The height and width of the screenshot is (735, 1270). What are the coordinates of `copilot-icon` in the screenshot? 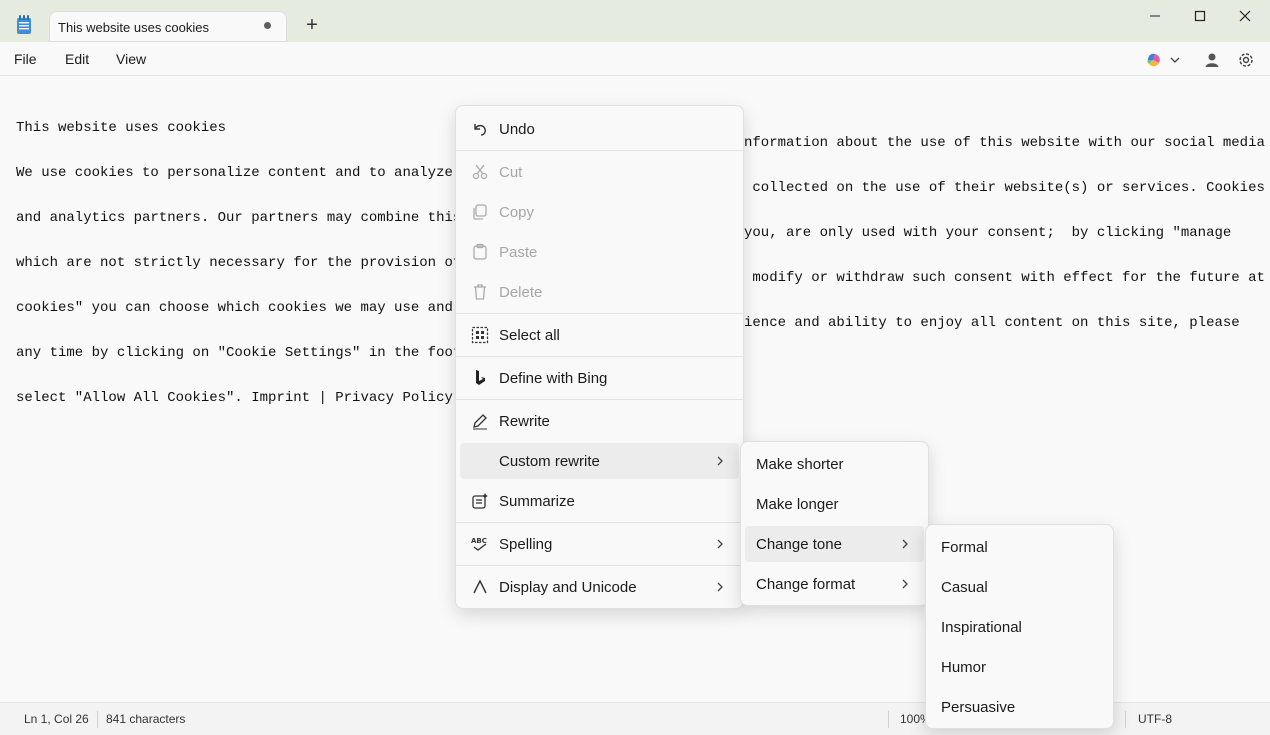 It's located at (1154, 60).